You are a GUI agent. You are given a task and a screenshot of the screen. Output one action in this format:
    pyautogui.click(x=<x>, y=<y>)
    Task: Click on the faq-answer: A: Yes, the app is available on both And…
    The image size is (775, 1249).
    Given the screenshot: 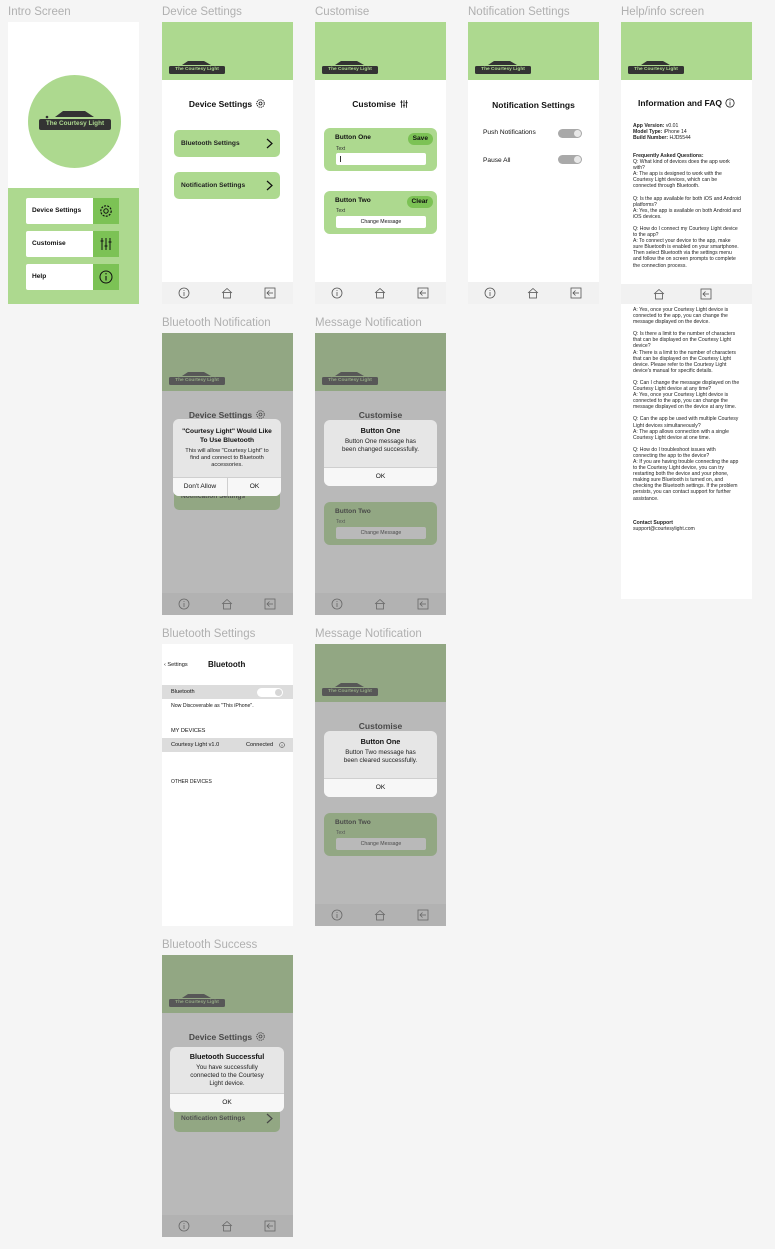 What is the action you would take?
    pyautogui.click(x=687, y=213)
    